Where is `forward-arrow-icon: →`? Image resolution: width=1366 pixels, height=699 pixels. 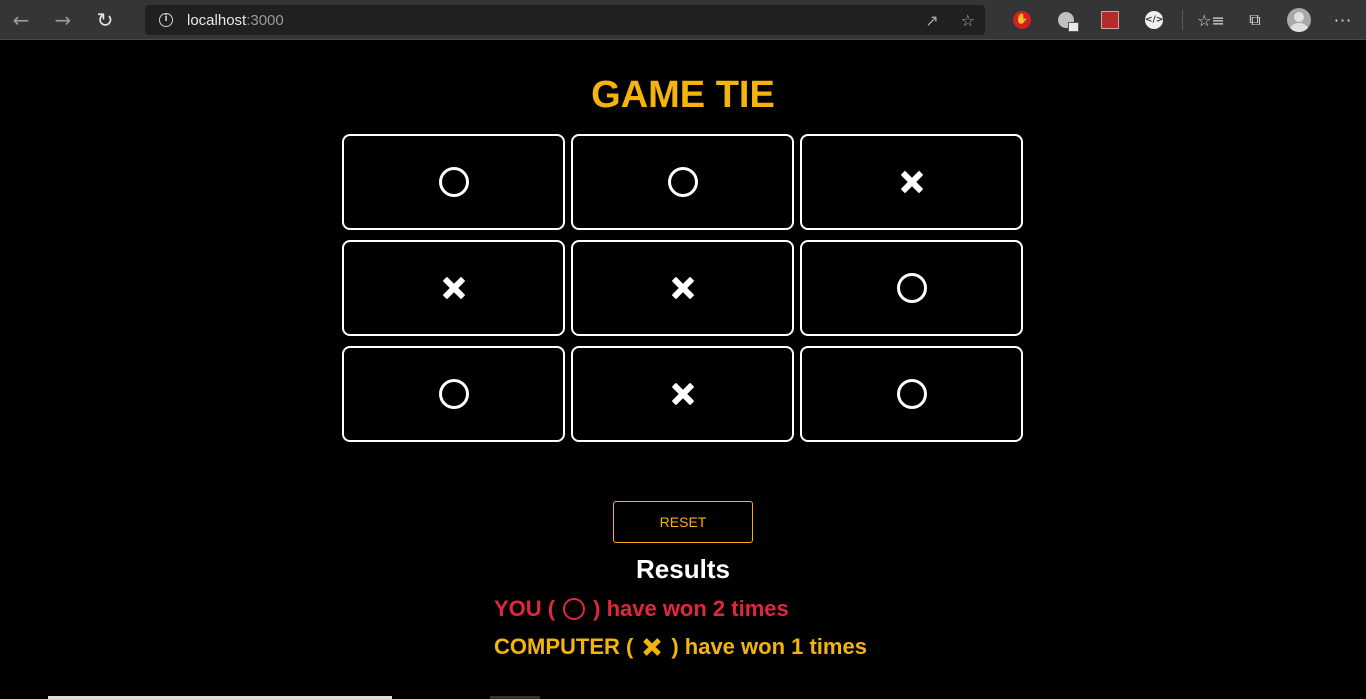 forward-arrow-icon: → is located at coordinates (63, 20).